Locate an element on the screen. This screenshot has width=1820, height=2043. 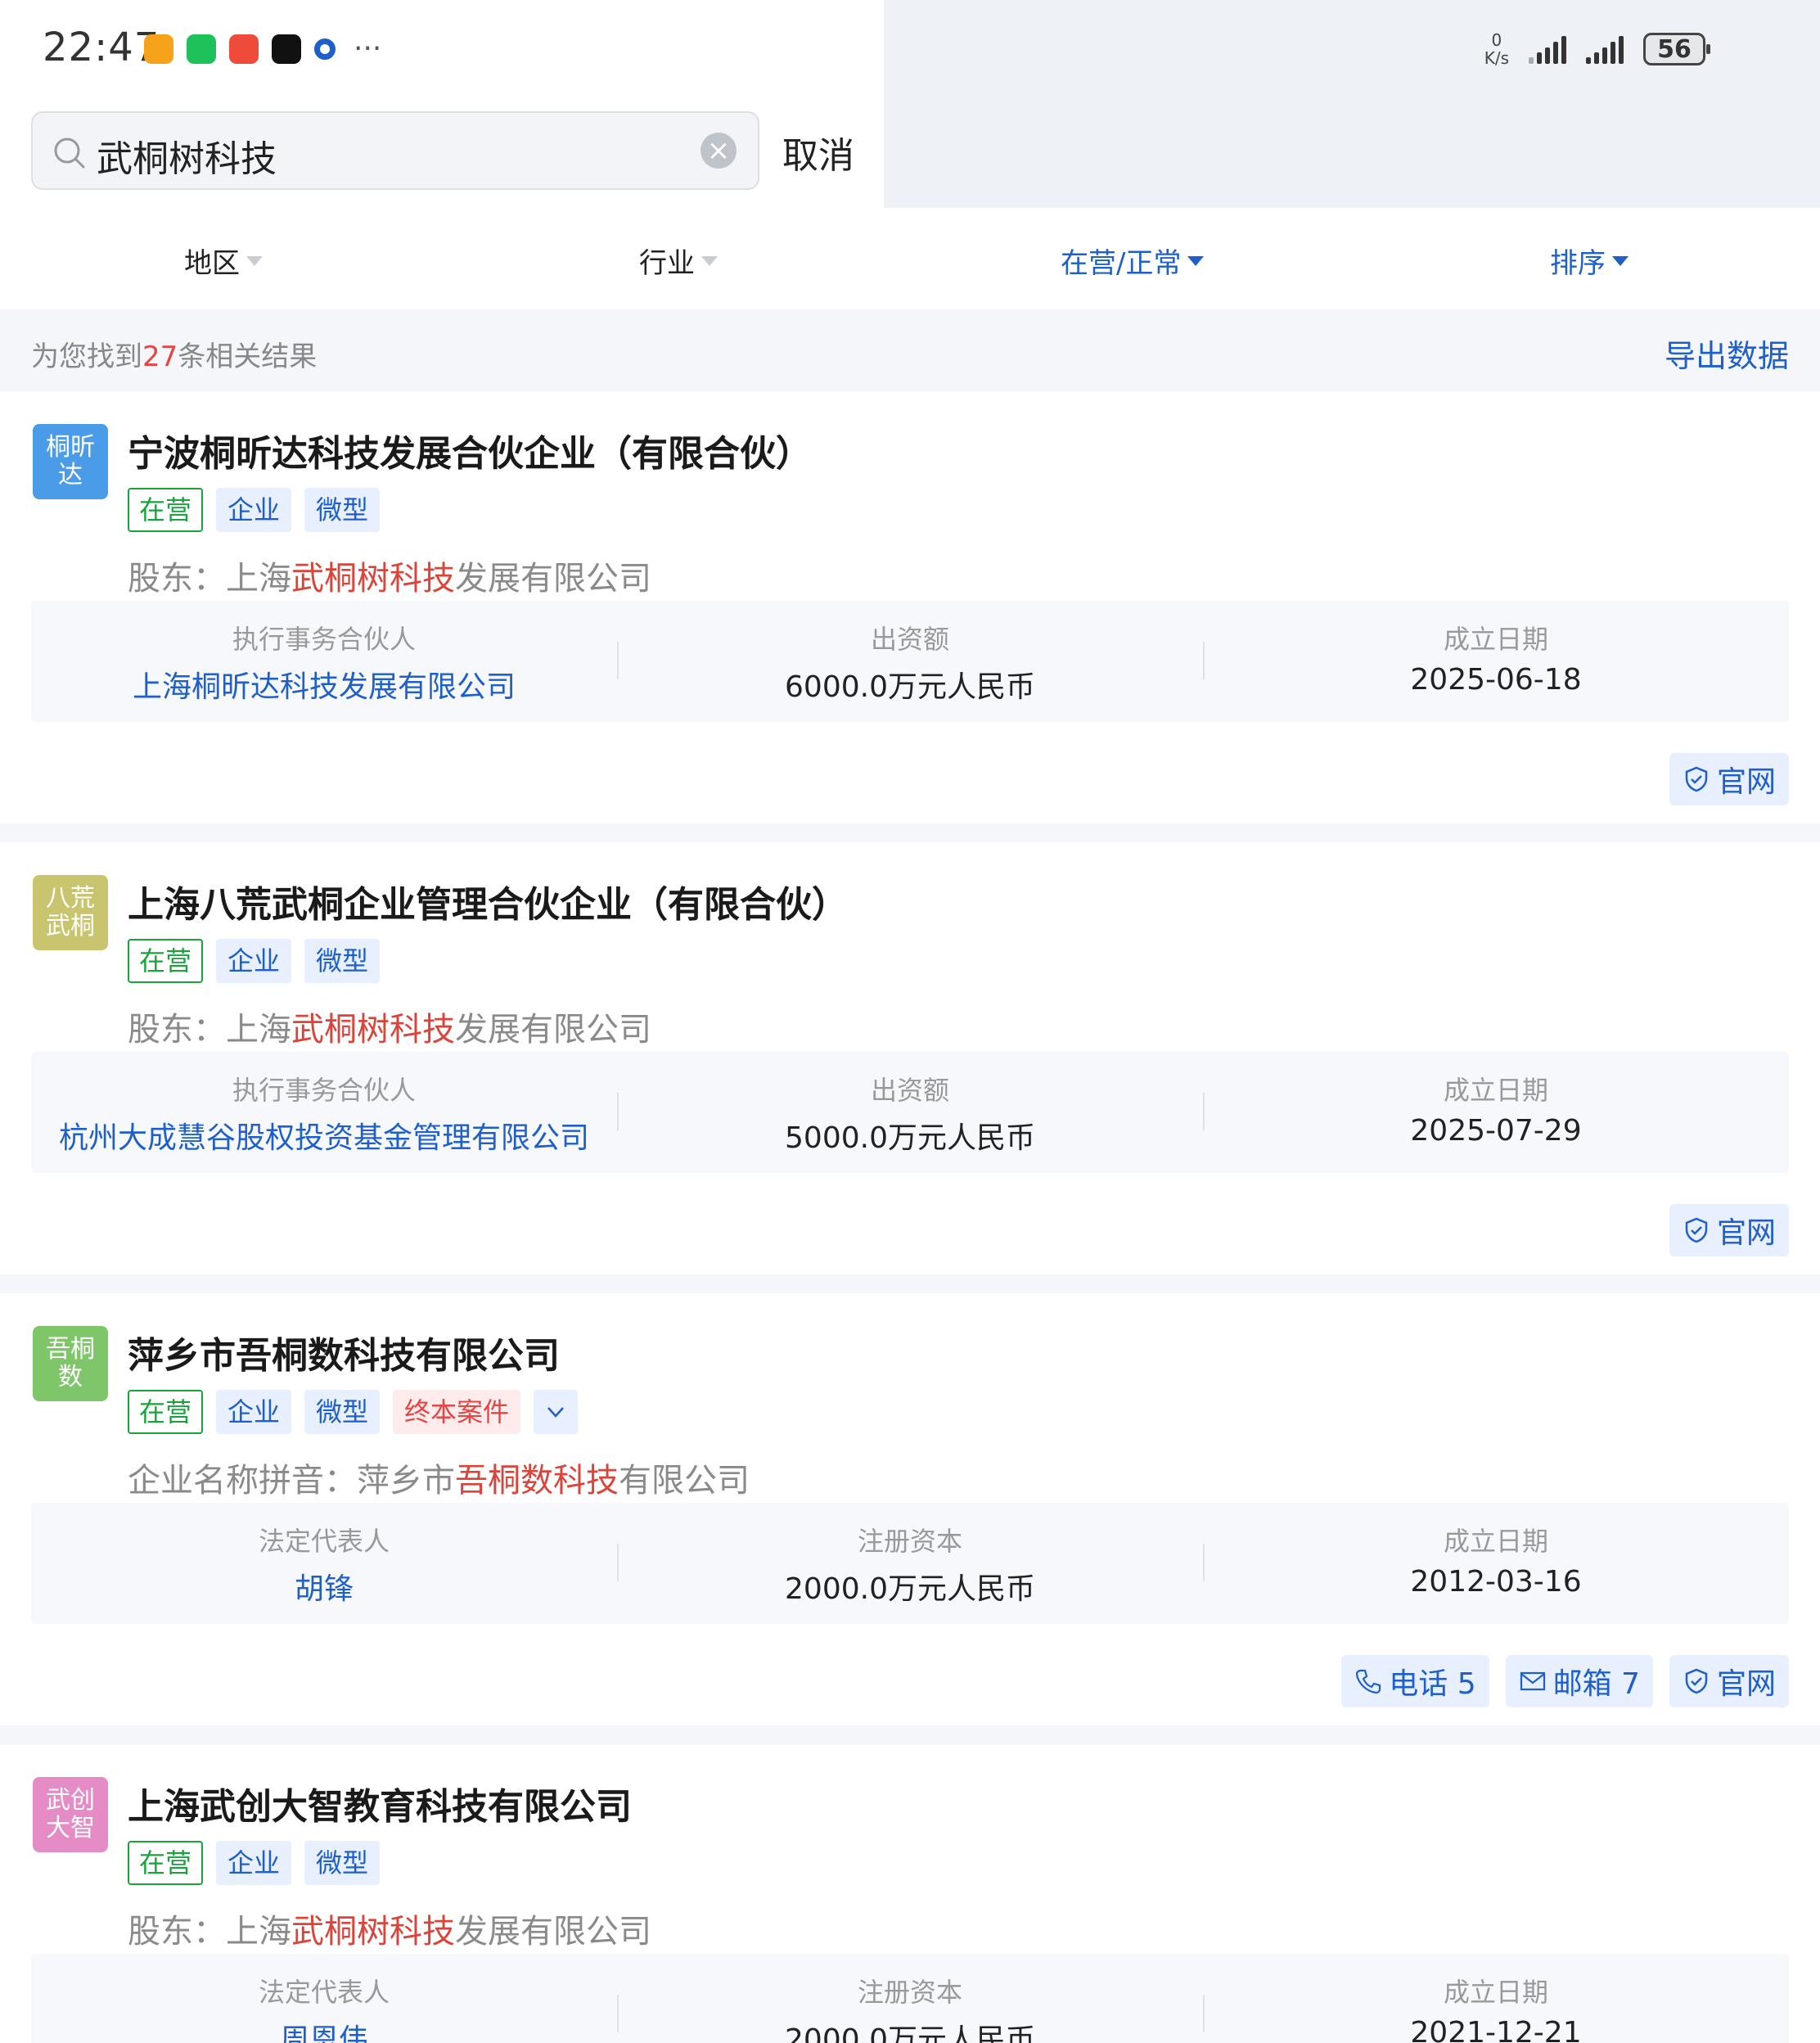
clear-icon: × is located at coordinates (719, 151).